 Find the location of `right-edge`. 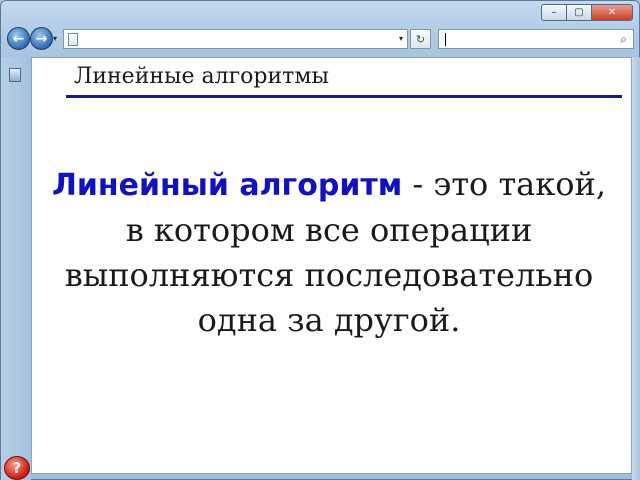

right-edge is located at coordinates (636, 268).